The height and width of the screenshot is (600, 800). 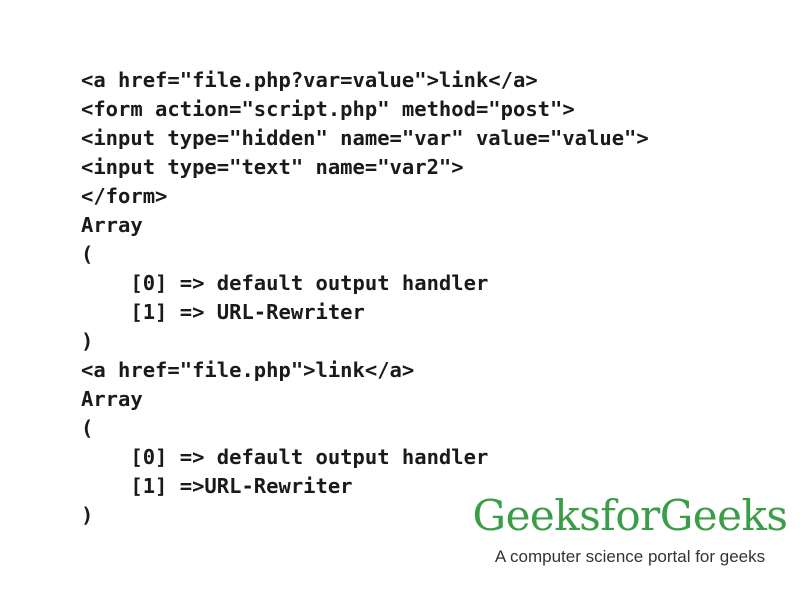 What do you see at coordinates (630, 515) in the screenshot?
I see `logo-name: GeeksforGeeks` at bounding box center [630, 515].